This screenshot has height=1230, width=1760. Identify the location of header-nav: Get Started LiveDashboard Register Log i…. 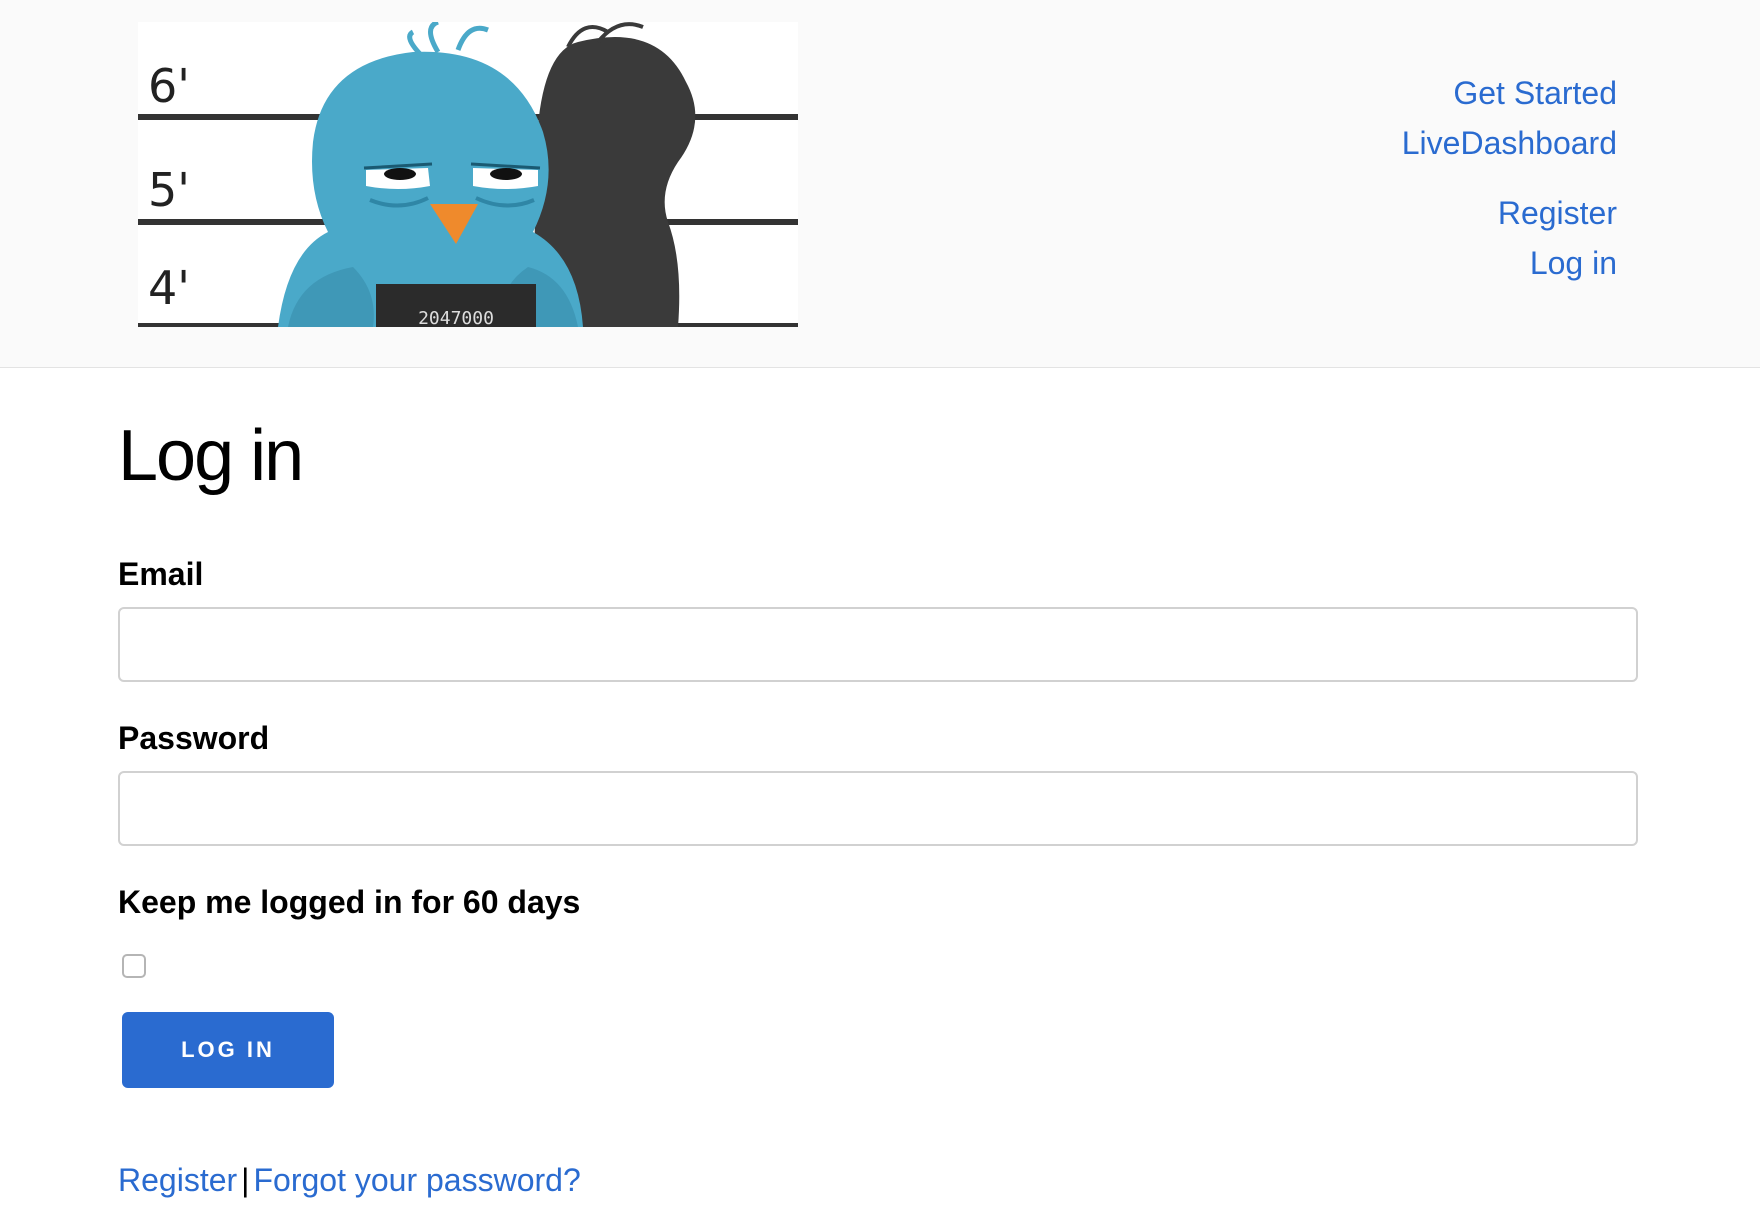
(1509, 178).